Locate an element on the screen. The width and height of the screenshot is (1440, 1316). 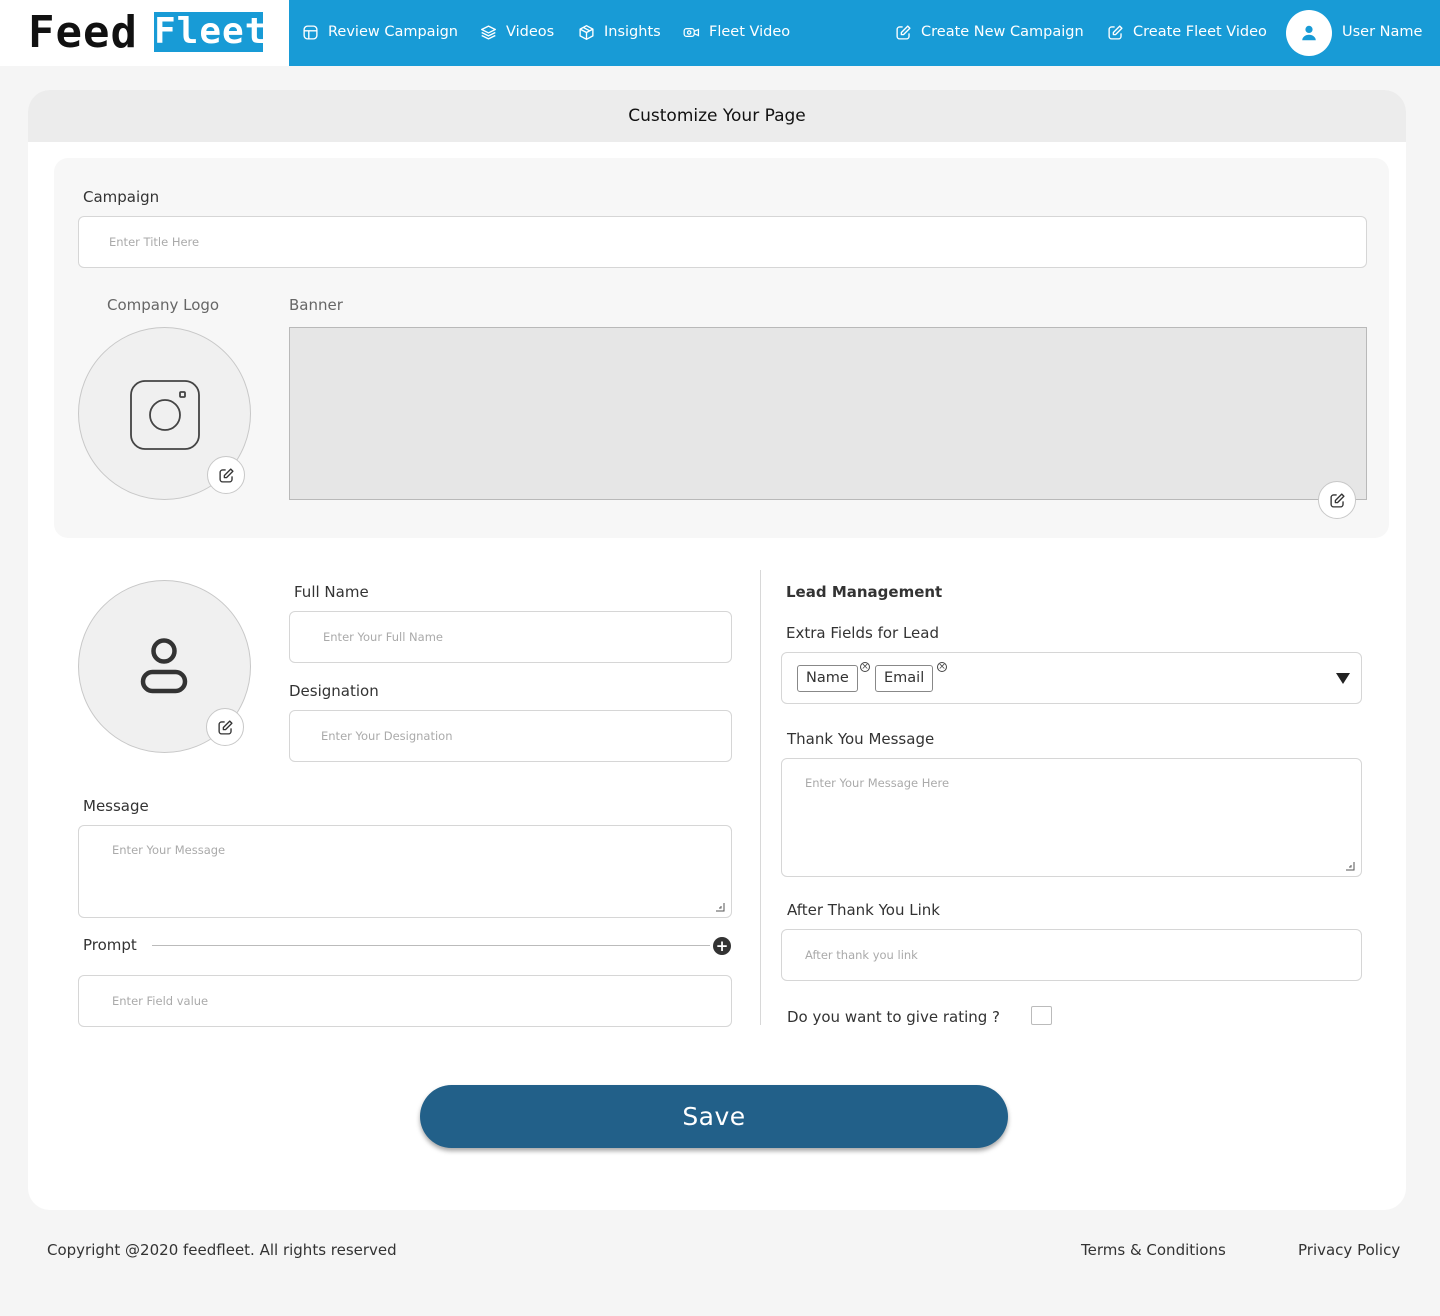
thank-you-label: Thank You Message is located at coordinates (861, 739).